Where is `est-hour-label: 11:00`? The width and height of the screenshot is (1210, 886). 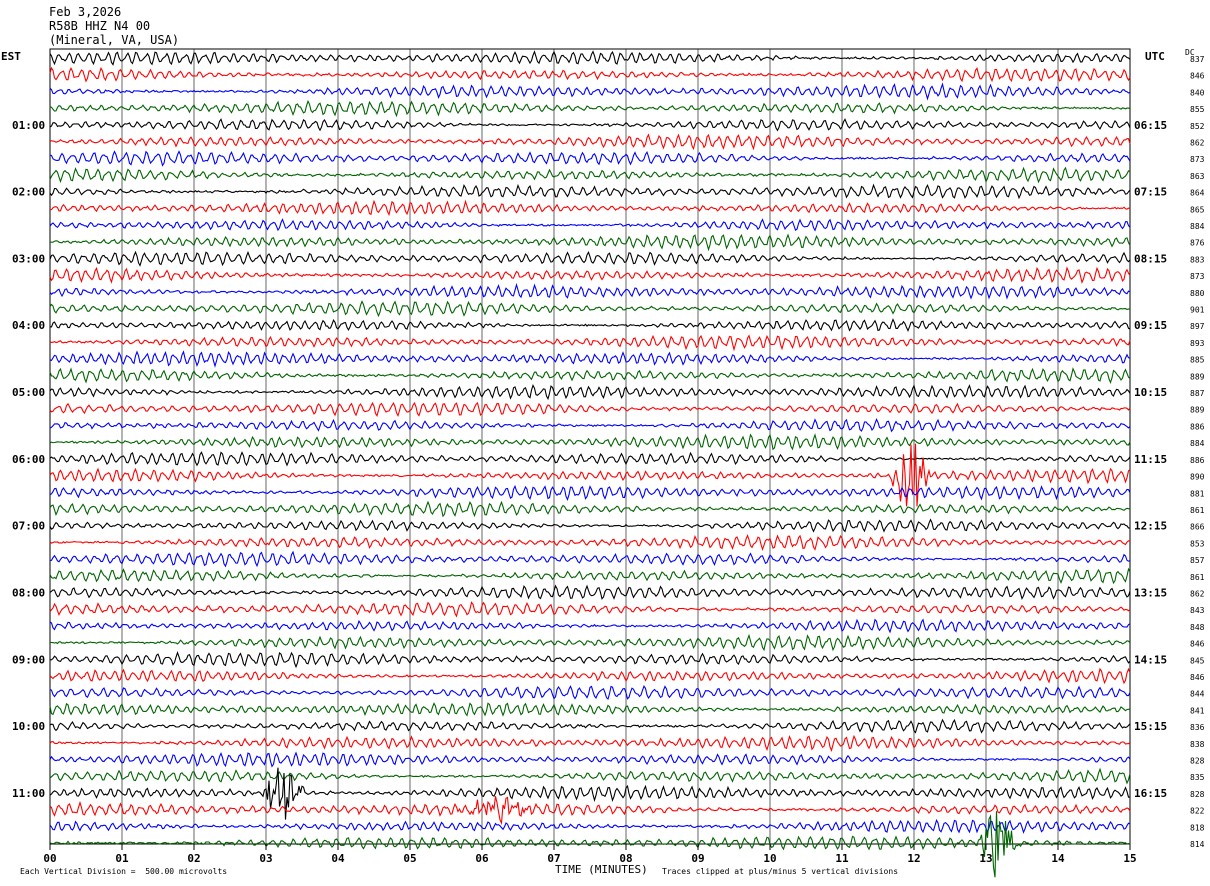
est-hour-label: 11:00 is located at coordinates (28, 793).